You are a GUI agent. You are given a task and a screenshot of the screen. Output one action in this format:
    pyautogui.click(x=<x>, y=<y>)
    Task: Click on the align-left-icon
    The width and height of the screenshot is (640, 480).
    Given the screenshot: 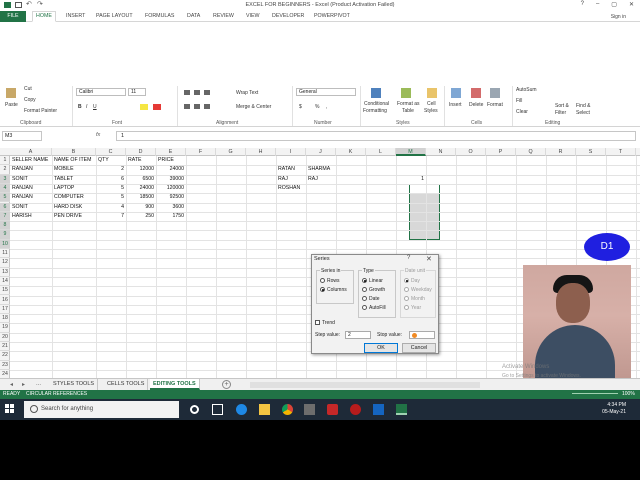 What is the action you would take?
    pyautogui.click(x=198, y=106)
    